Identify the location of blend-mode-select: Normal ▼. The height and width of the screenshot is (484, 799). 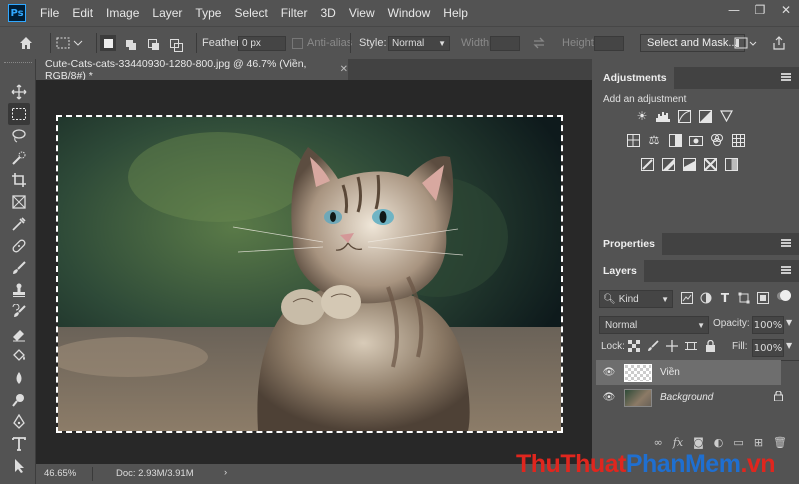
(654, 325).